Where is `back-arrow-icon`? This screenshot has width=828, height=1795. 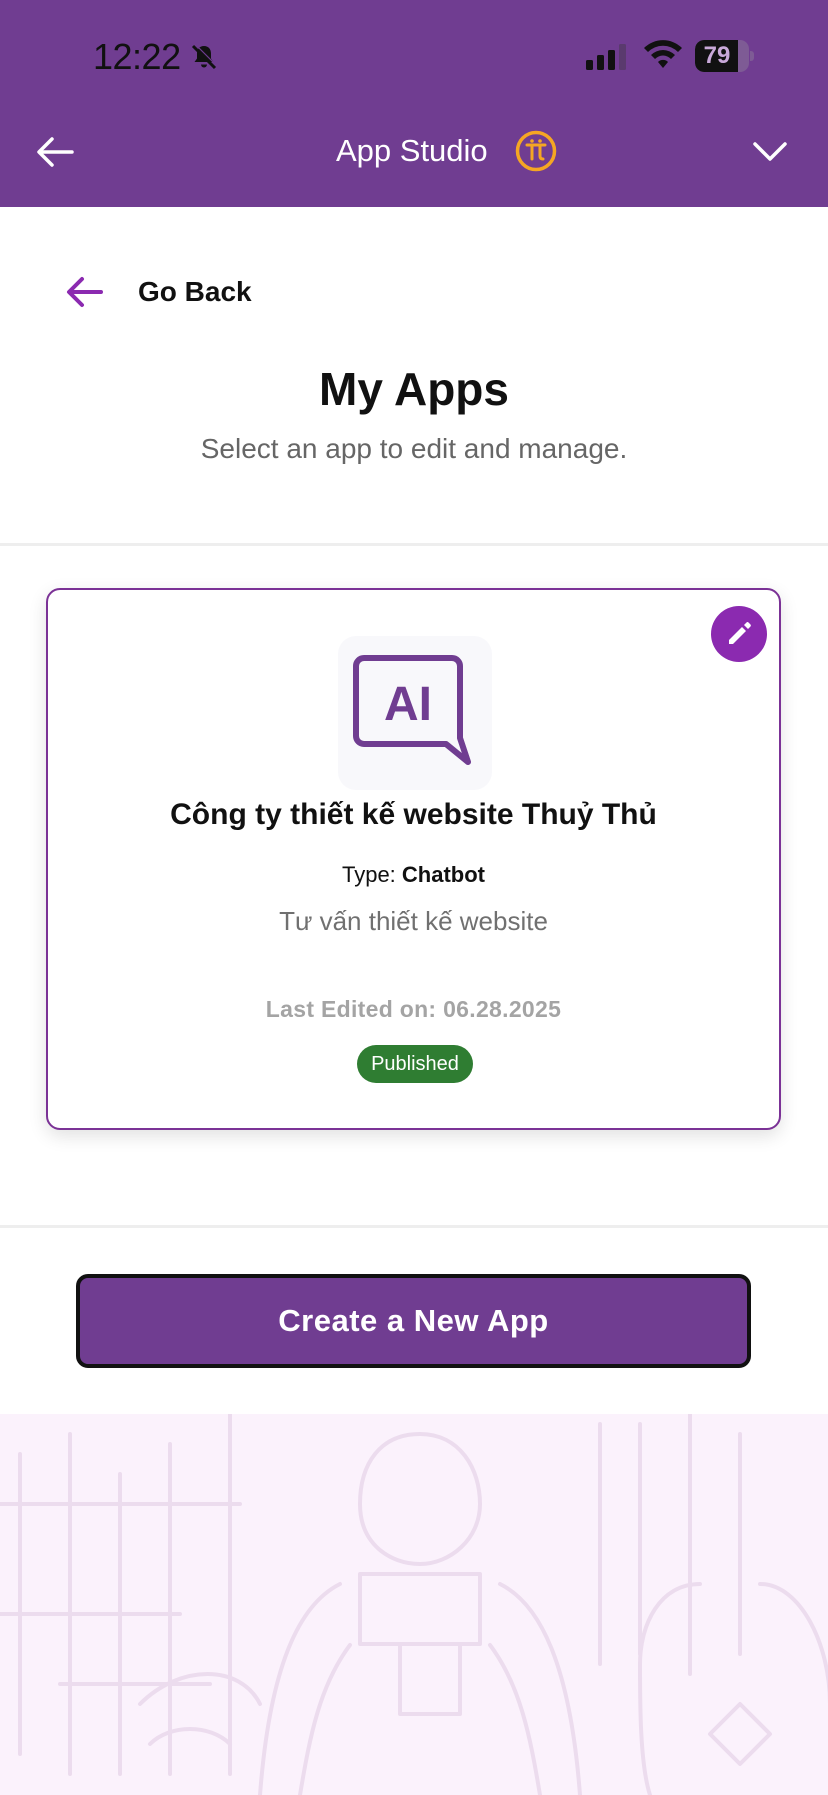
back-arrow-icon is located at coordinates (85, 292).